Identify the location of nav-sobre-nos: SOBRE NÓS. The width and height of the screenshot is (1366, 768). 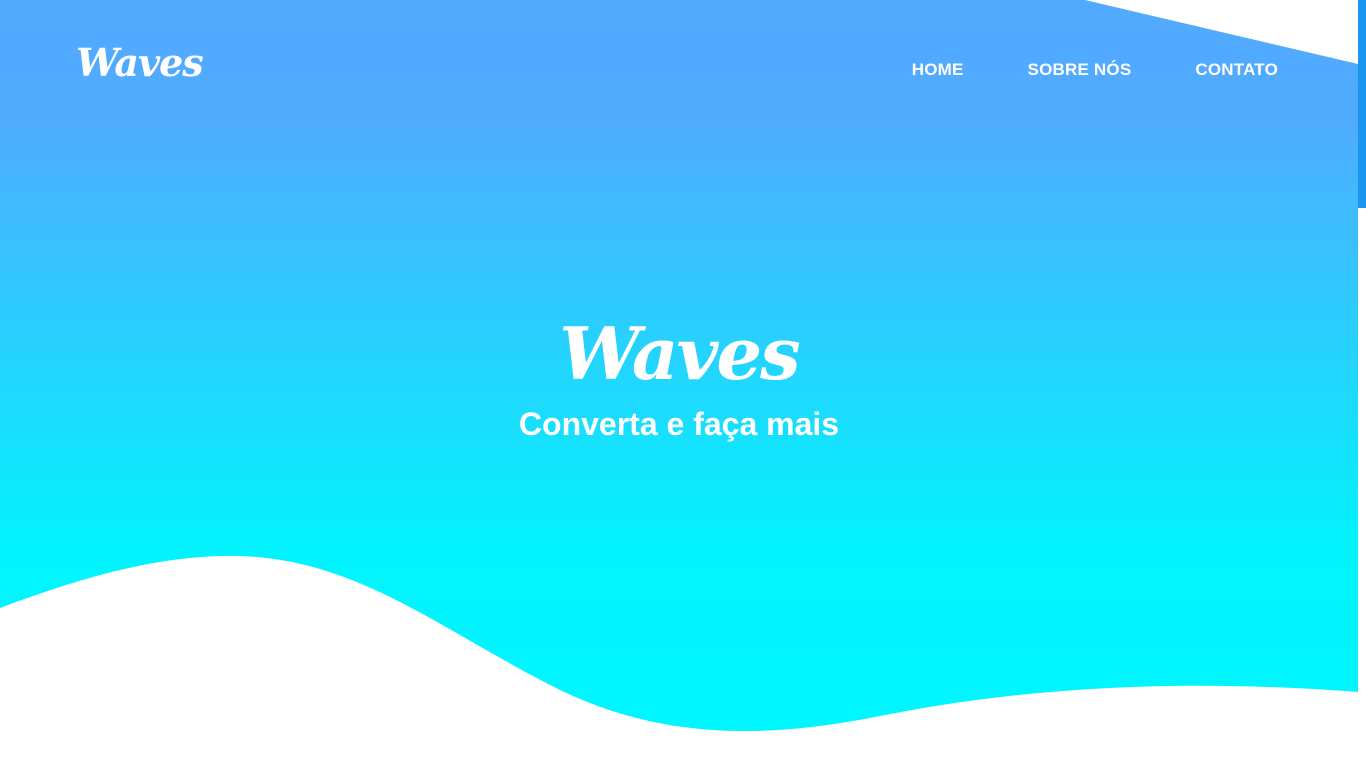
(1080, 70).